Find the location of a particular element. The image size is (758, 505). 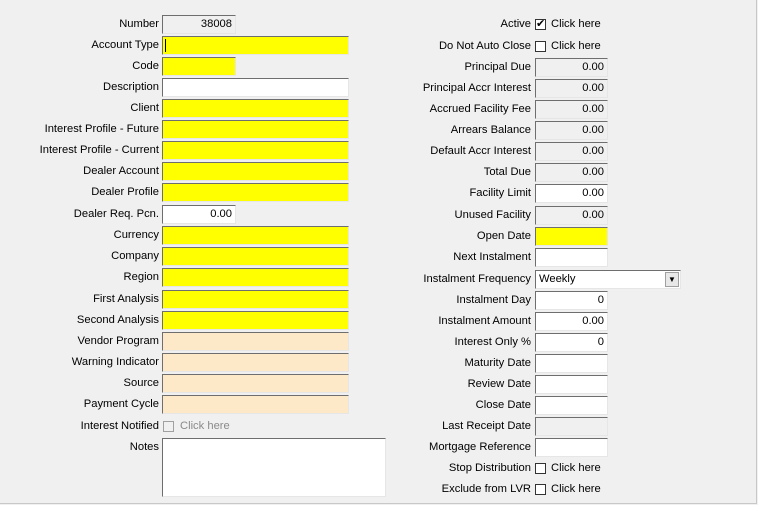

interest-profile-current-field is located at coordinates (255, 150).